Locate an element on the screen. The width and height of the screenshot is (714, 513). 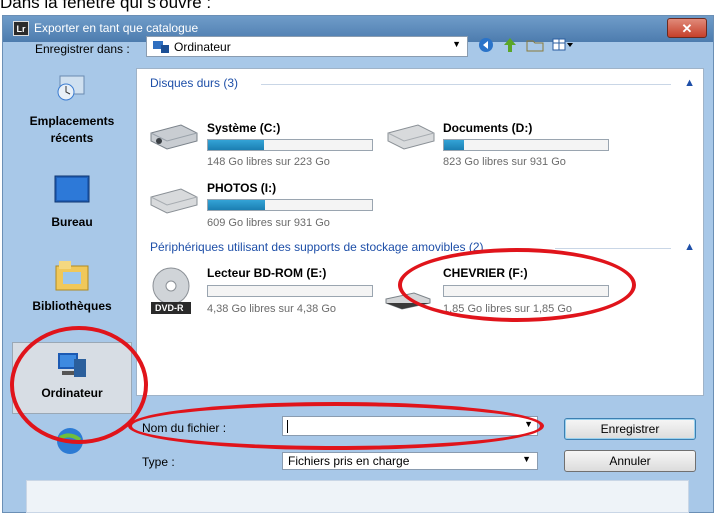
drive-name: PHOTOS (I:) is located at coordinates (242, 188).